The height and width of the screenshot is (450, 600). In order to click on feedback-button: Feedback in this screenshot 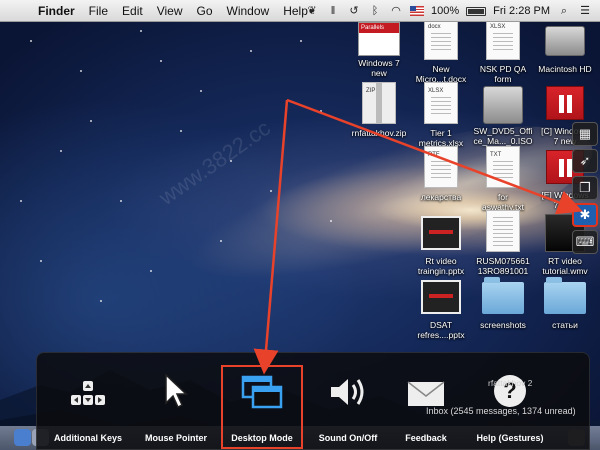, I will do `click(426, 401)`.